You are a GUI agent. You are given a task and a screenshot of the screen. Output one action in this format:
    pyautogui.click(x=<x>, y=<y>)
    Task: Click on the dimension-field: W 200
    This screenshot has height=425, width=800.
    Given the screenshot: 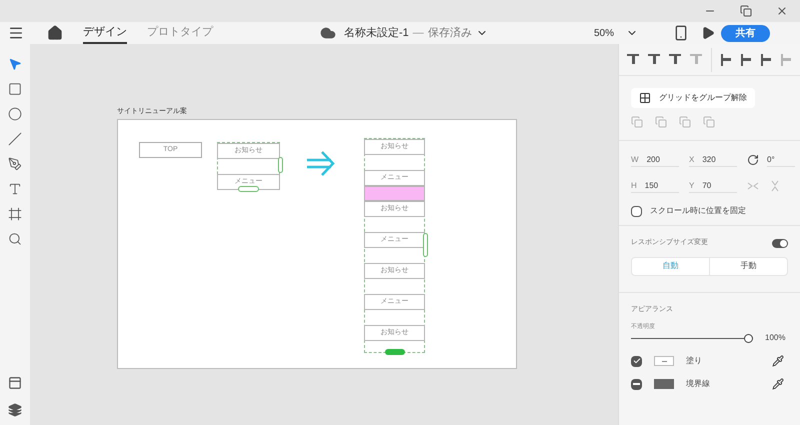 What is the action you would take?
    pyautogui.click(x=655, y=160)
    